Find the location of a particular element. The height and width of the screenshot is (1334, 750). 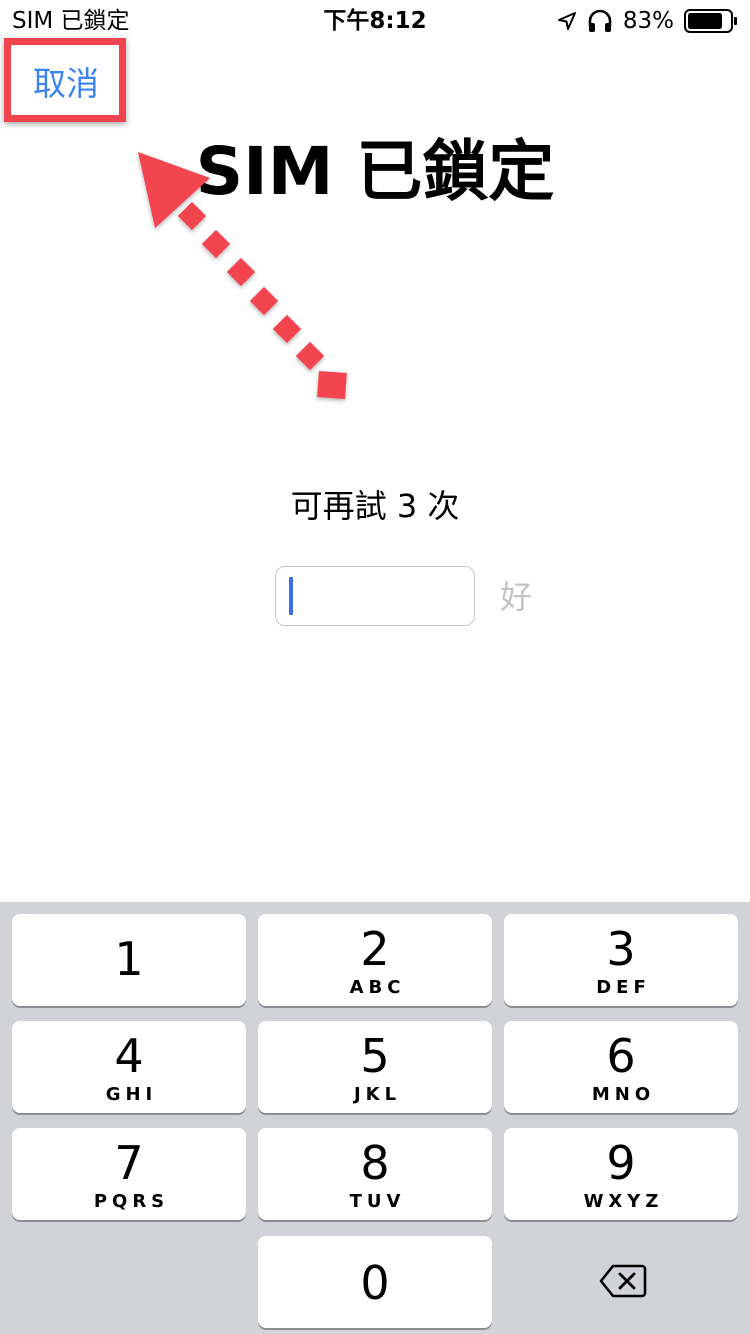

key-digit: 8 is located at coordinates (375, 1163).